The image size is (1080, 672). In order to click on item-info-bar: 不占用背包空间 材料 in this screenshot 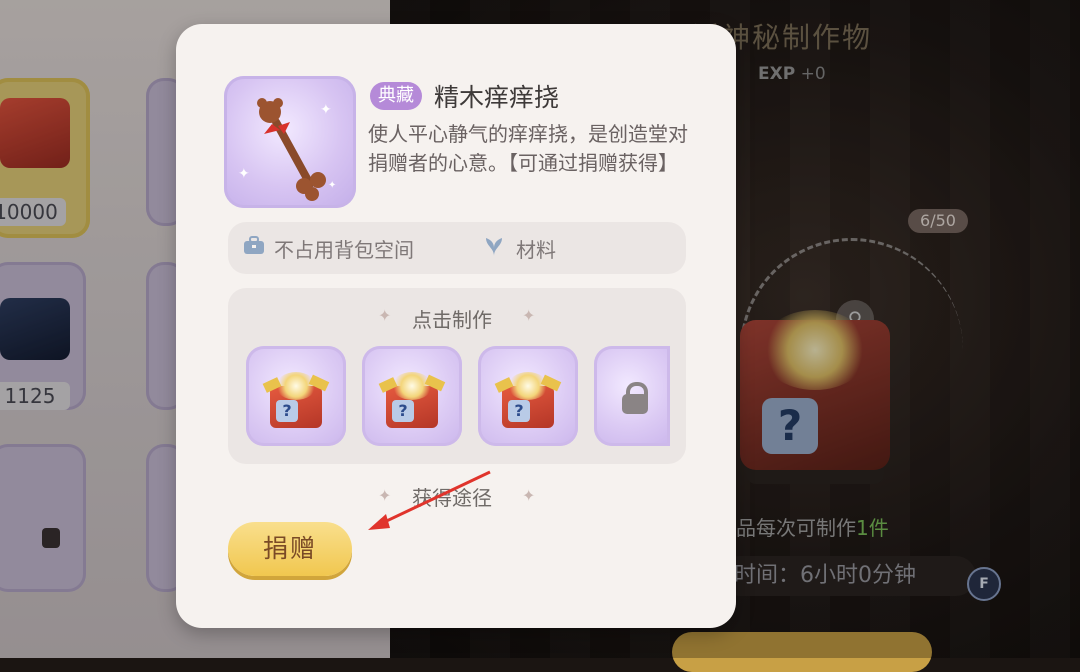, I will do `click(457, 248)`.